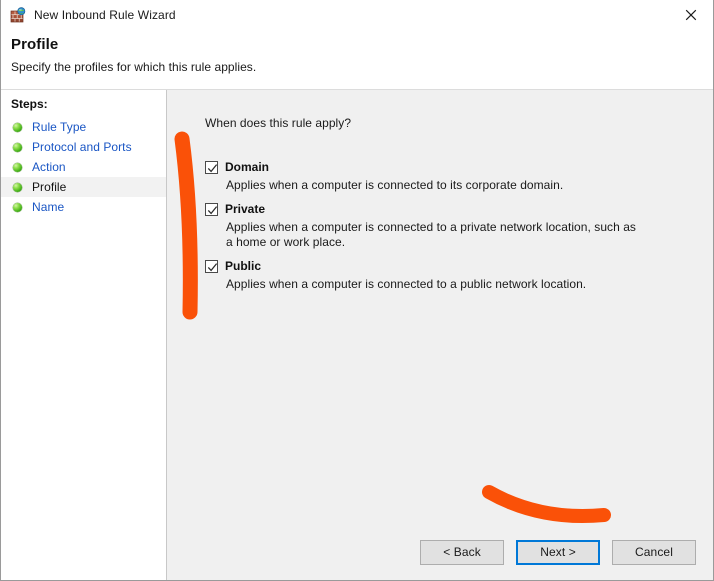 This screenshot has width=714, height=581. Describe the element at coordinates (105, 15) in the screenshot. I see `window-title: New Inbound Rule Wizard` at that location.